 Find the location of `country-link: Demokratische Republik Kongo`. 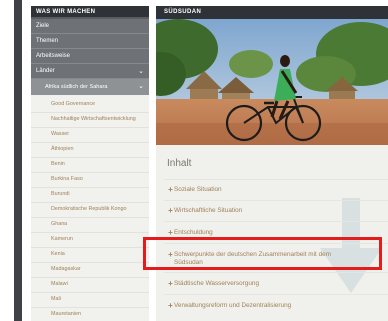

country-link: Demokratische Republik Kongo is located at coordinates (90, 210).